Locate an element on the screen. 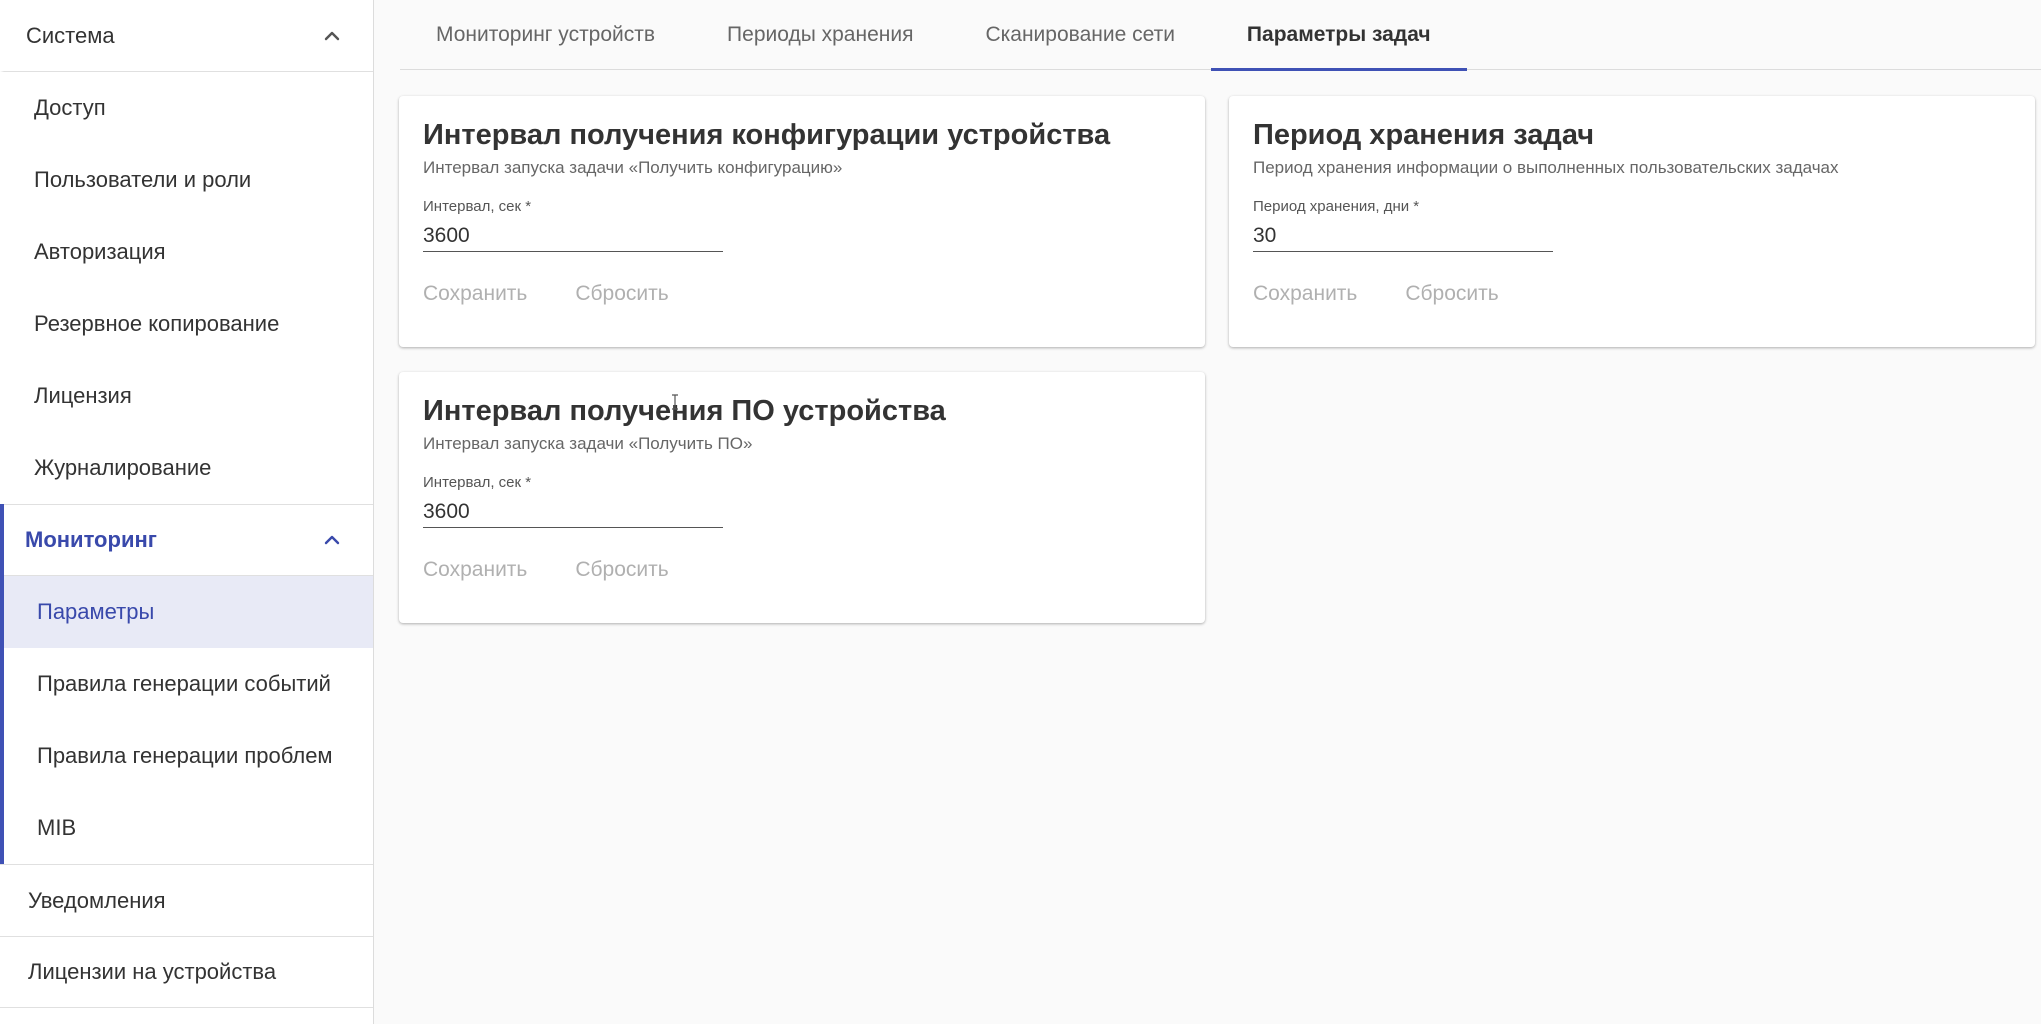 This screenshot has height=1024, width=2041. sidebar-item-label: MIB is located at coordinates (57, 827).